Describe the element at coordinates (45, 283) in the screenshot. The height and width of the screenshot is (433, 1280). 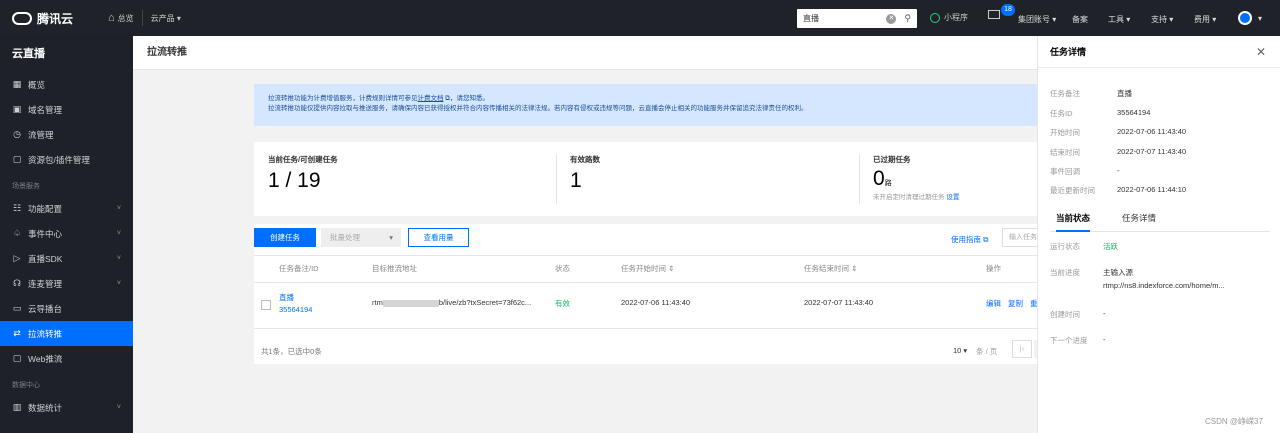
I see `sidebar-item-label: 连麦管理` at that location.